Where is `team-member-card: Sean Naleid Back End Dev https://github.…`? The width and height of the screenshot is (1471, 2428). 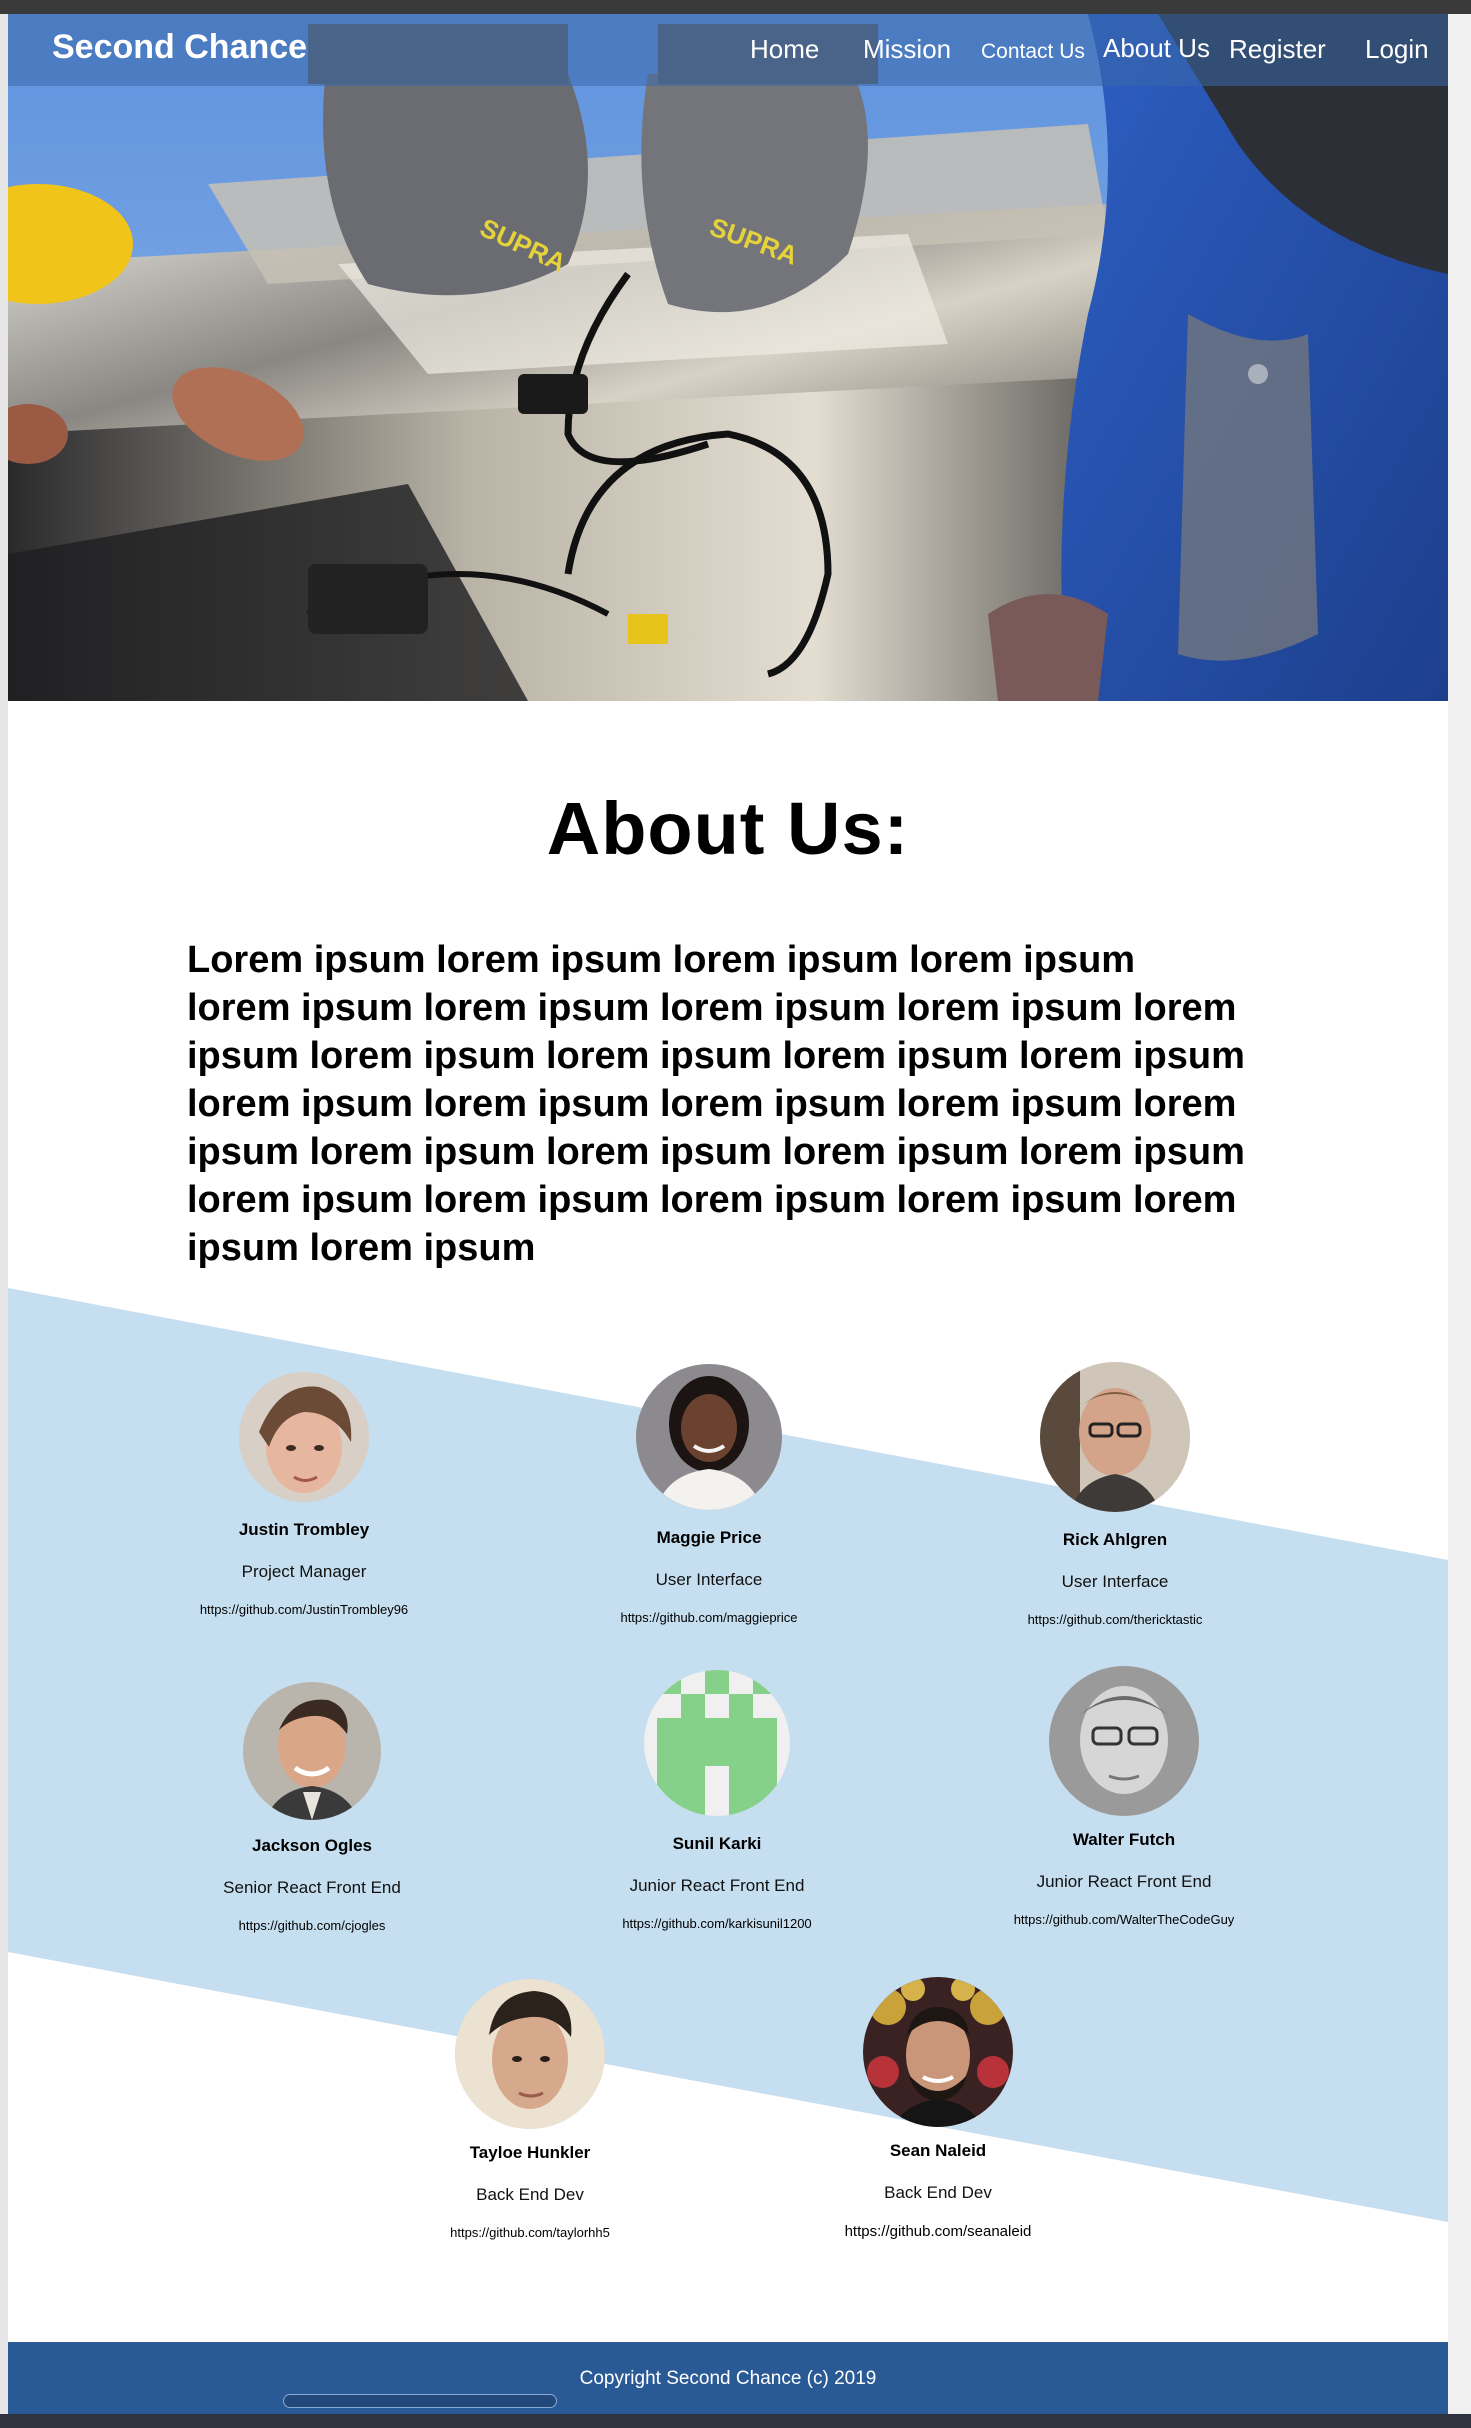
team-member-card: Sean Naleid Back End Dev https://github.… is located at coordinates (938, 2108).